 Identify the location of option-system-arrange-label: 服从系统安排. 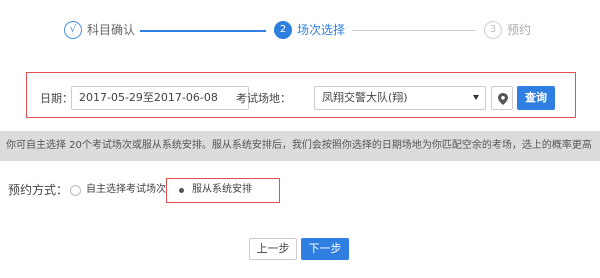
(222, 190).